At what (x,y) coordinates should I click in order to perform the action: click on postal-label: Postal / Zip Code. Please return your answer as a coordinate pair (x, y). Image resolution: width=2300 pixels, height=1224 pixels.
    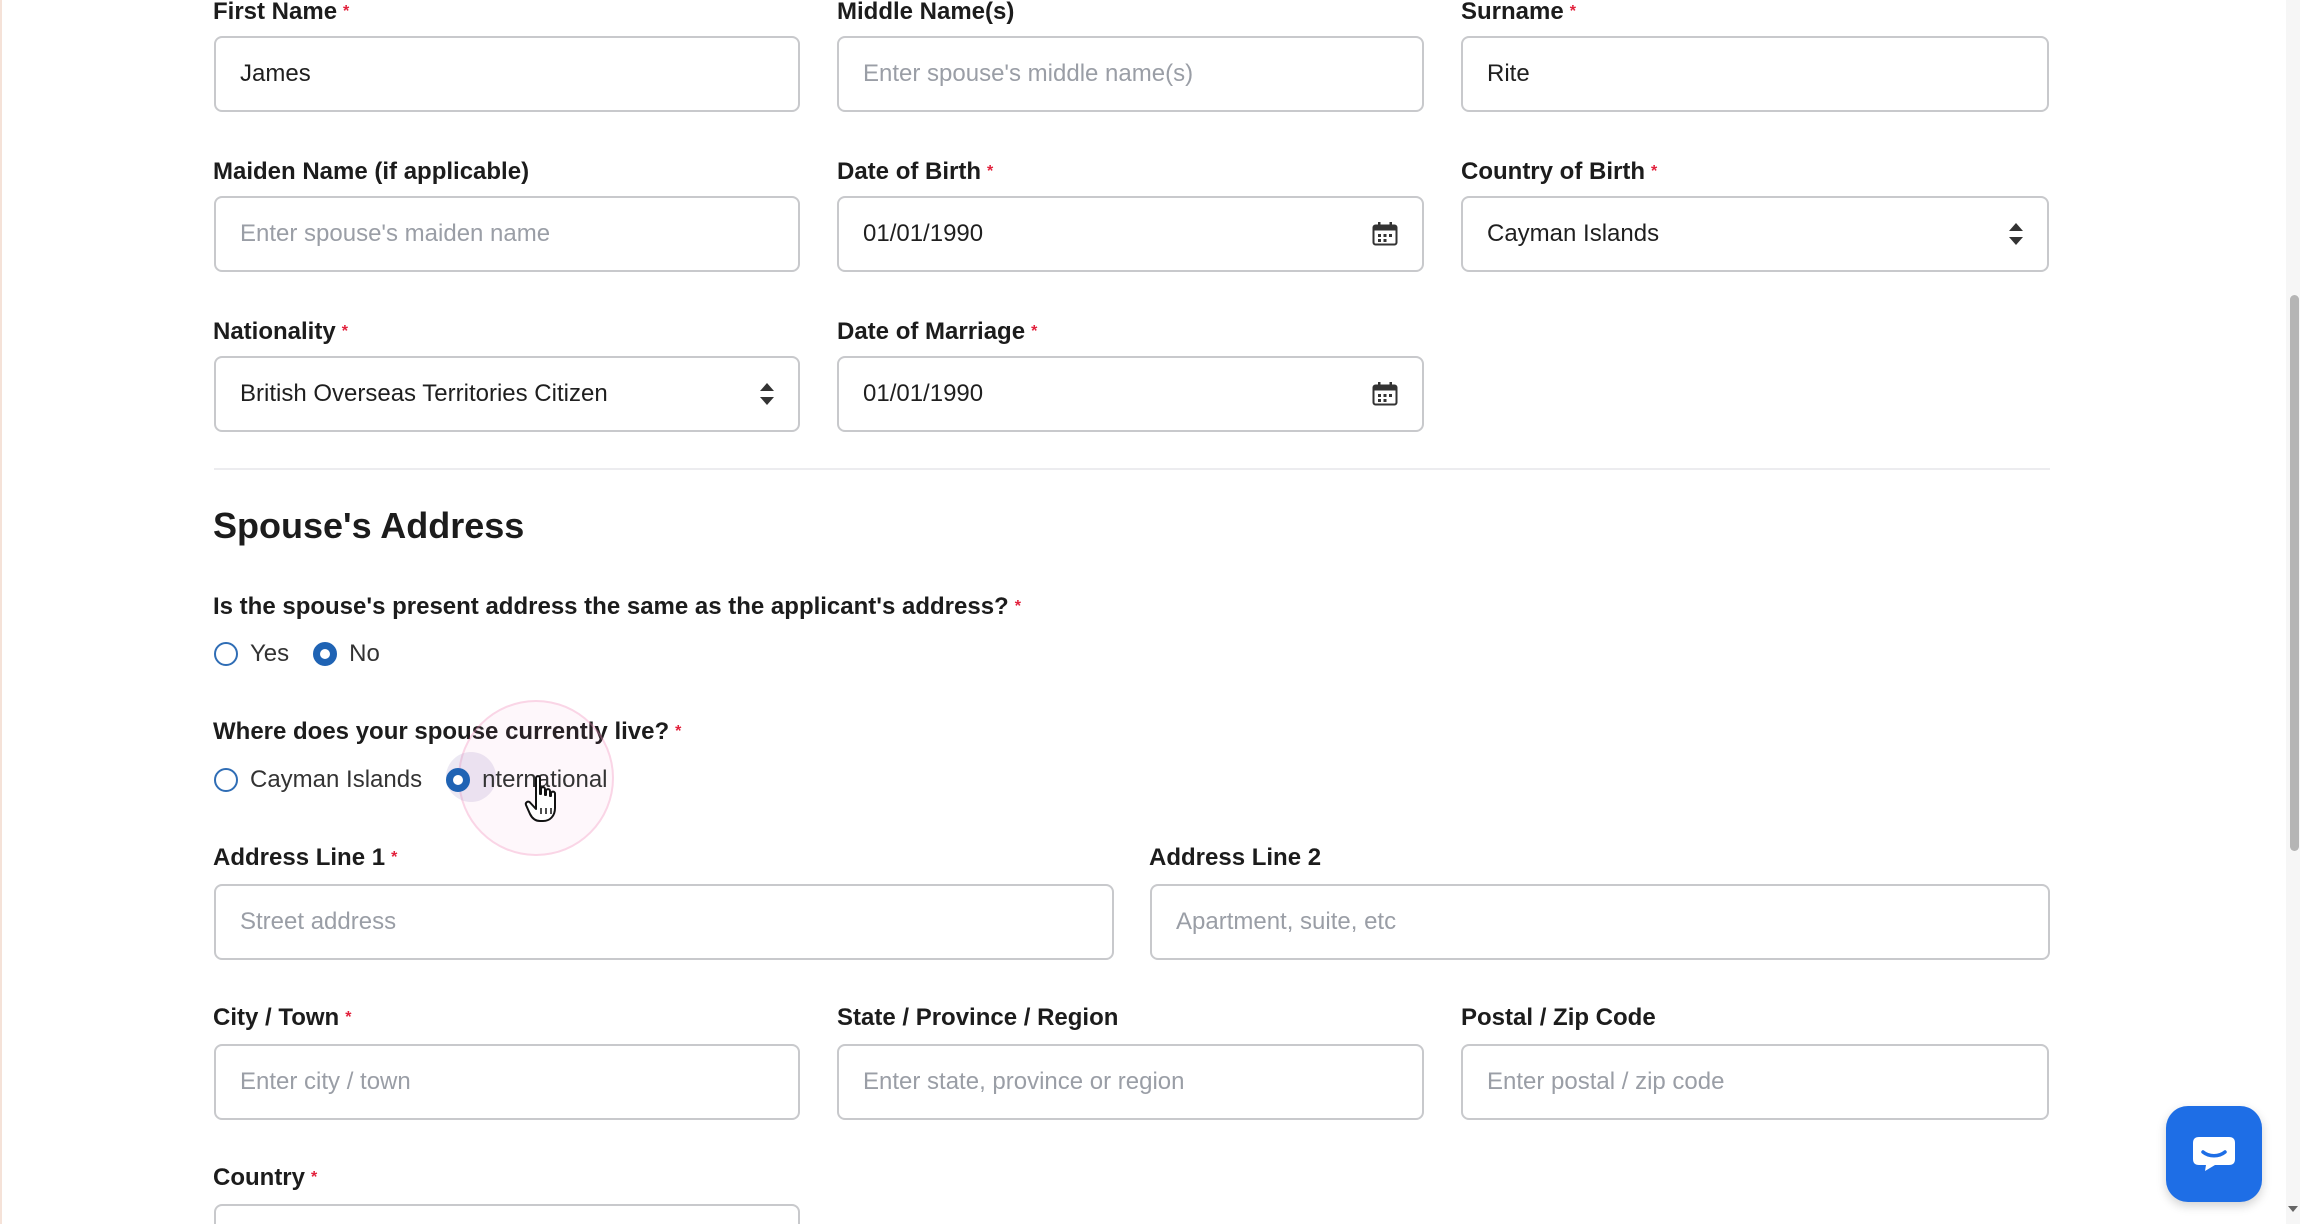
    Looking at the image, I should click on (1558, 1018).